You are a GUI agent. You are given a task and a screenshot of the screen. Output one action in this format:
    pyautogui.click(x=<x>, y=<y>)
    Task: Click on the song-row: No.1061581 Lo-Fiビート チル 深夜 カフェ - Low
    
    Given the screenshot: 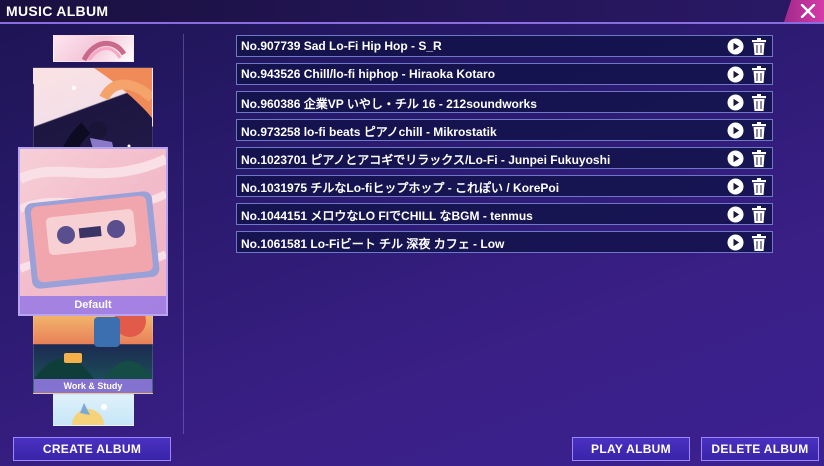 What is the action you would take?
    pyautogui.click(x=504, y=242)
    